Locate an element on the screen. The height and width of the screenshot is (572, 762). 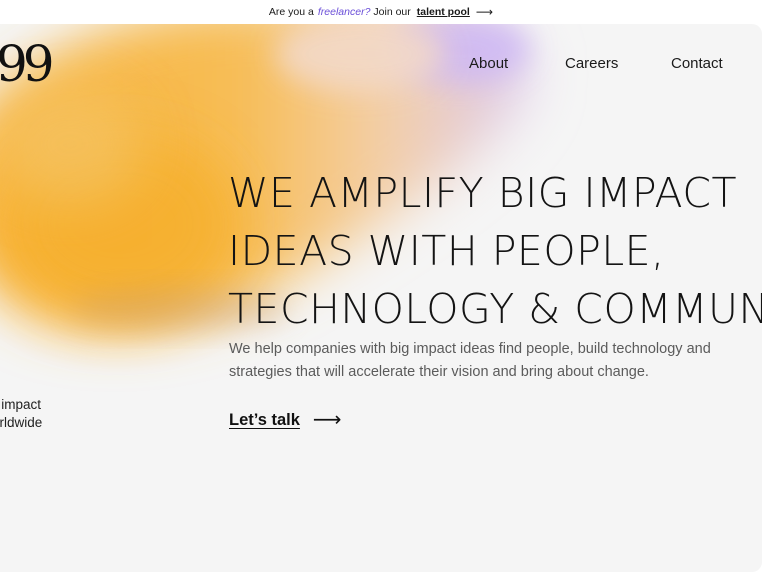
headline-line: WE AMPLIFY BIG IMPACT is located at coordinates (483, 193).